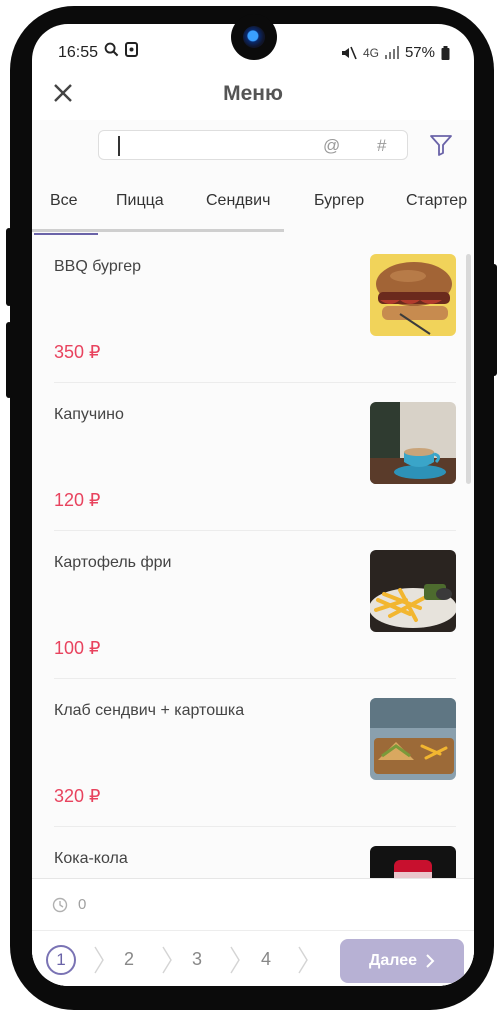  I want to click on item-price: 320 ₽, so click(77, 796).